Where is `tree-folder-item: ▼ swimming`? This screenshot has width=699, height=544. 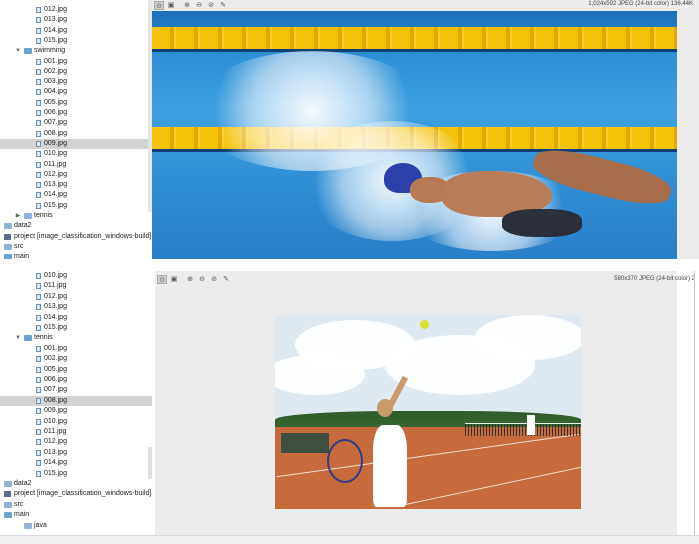
tree-folder-item: ▼ swimming is located at coordinates (76, 51).